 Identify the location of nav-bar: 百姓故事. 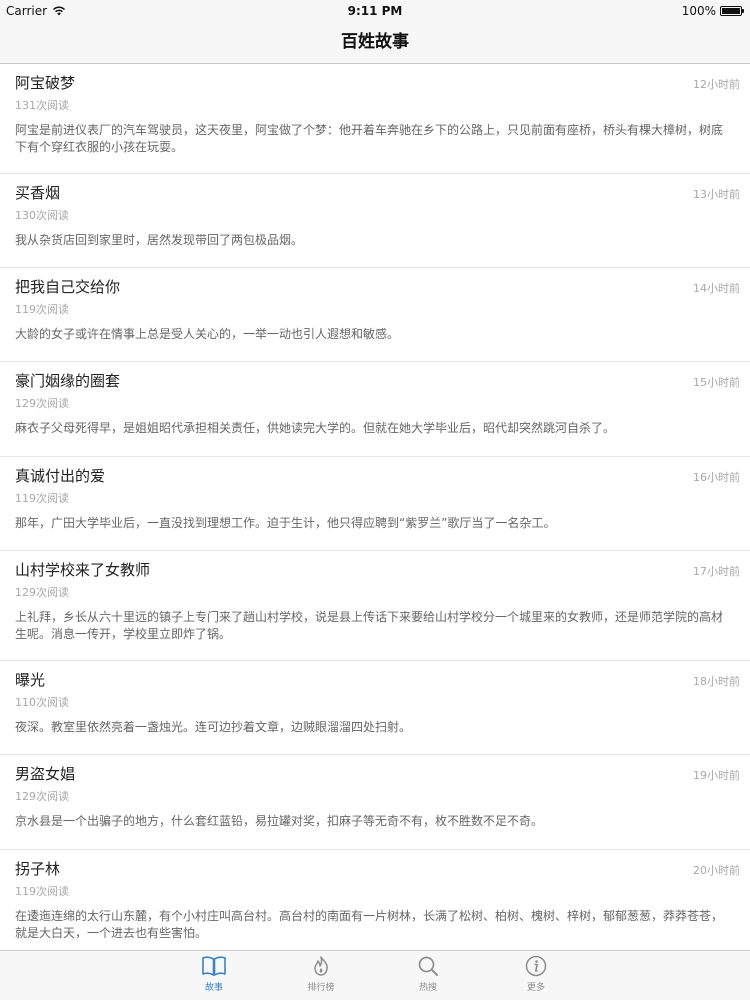
(375, 43).